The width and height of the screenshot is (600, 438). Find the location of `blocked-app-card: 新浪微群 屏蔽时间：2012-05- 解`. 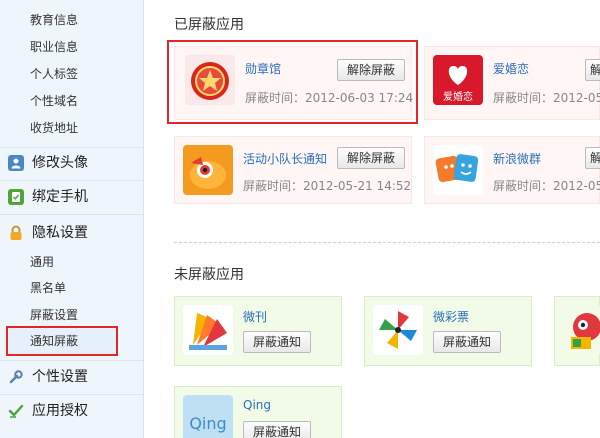

blocked-app-card: 新浪微群 屏蔽时间：2012-05- 解 is located at coordinates (512, 170).